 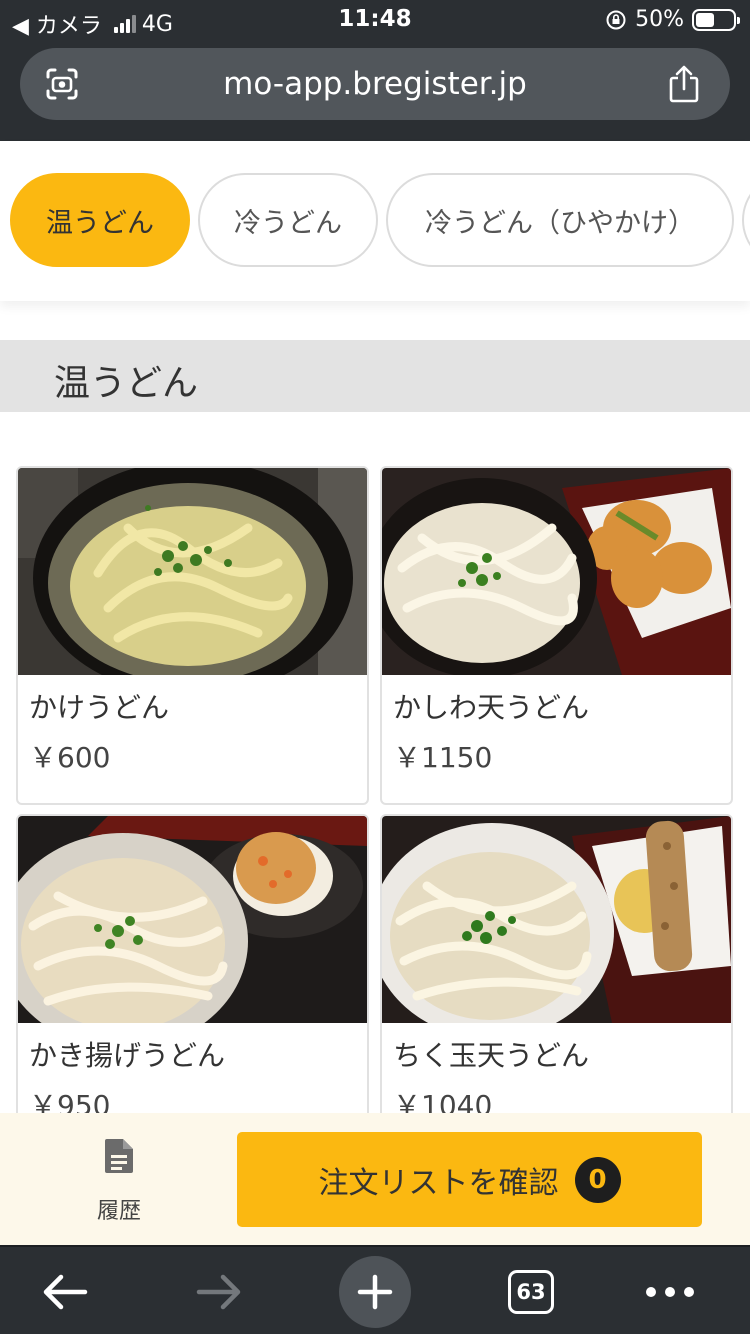 What do you see at coordinates (100, 220) in the screenshot?
I see `tab-hot-udon: 温うどん` at bounding box center [100, 220].